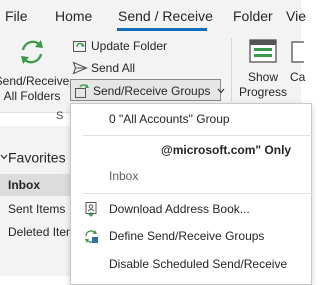  I want to click on menu-item-disable-scheduled-label: Disable Scheduled Send/Receive, so click(198, 264).